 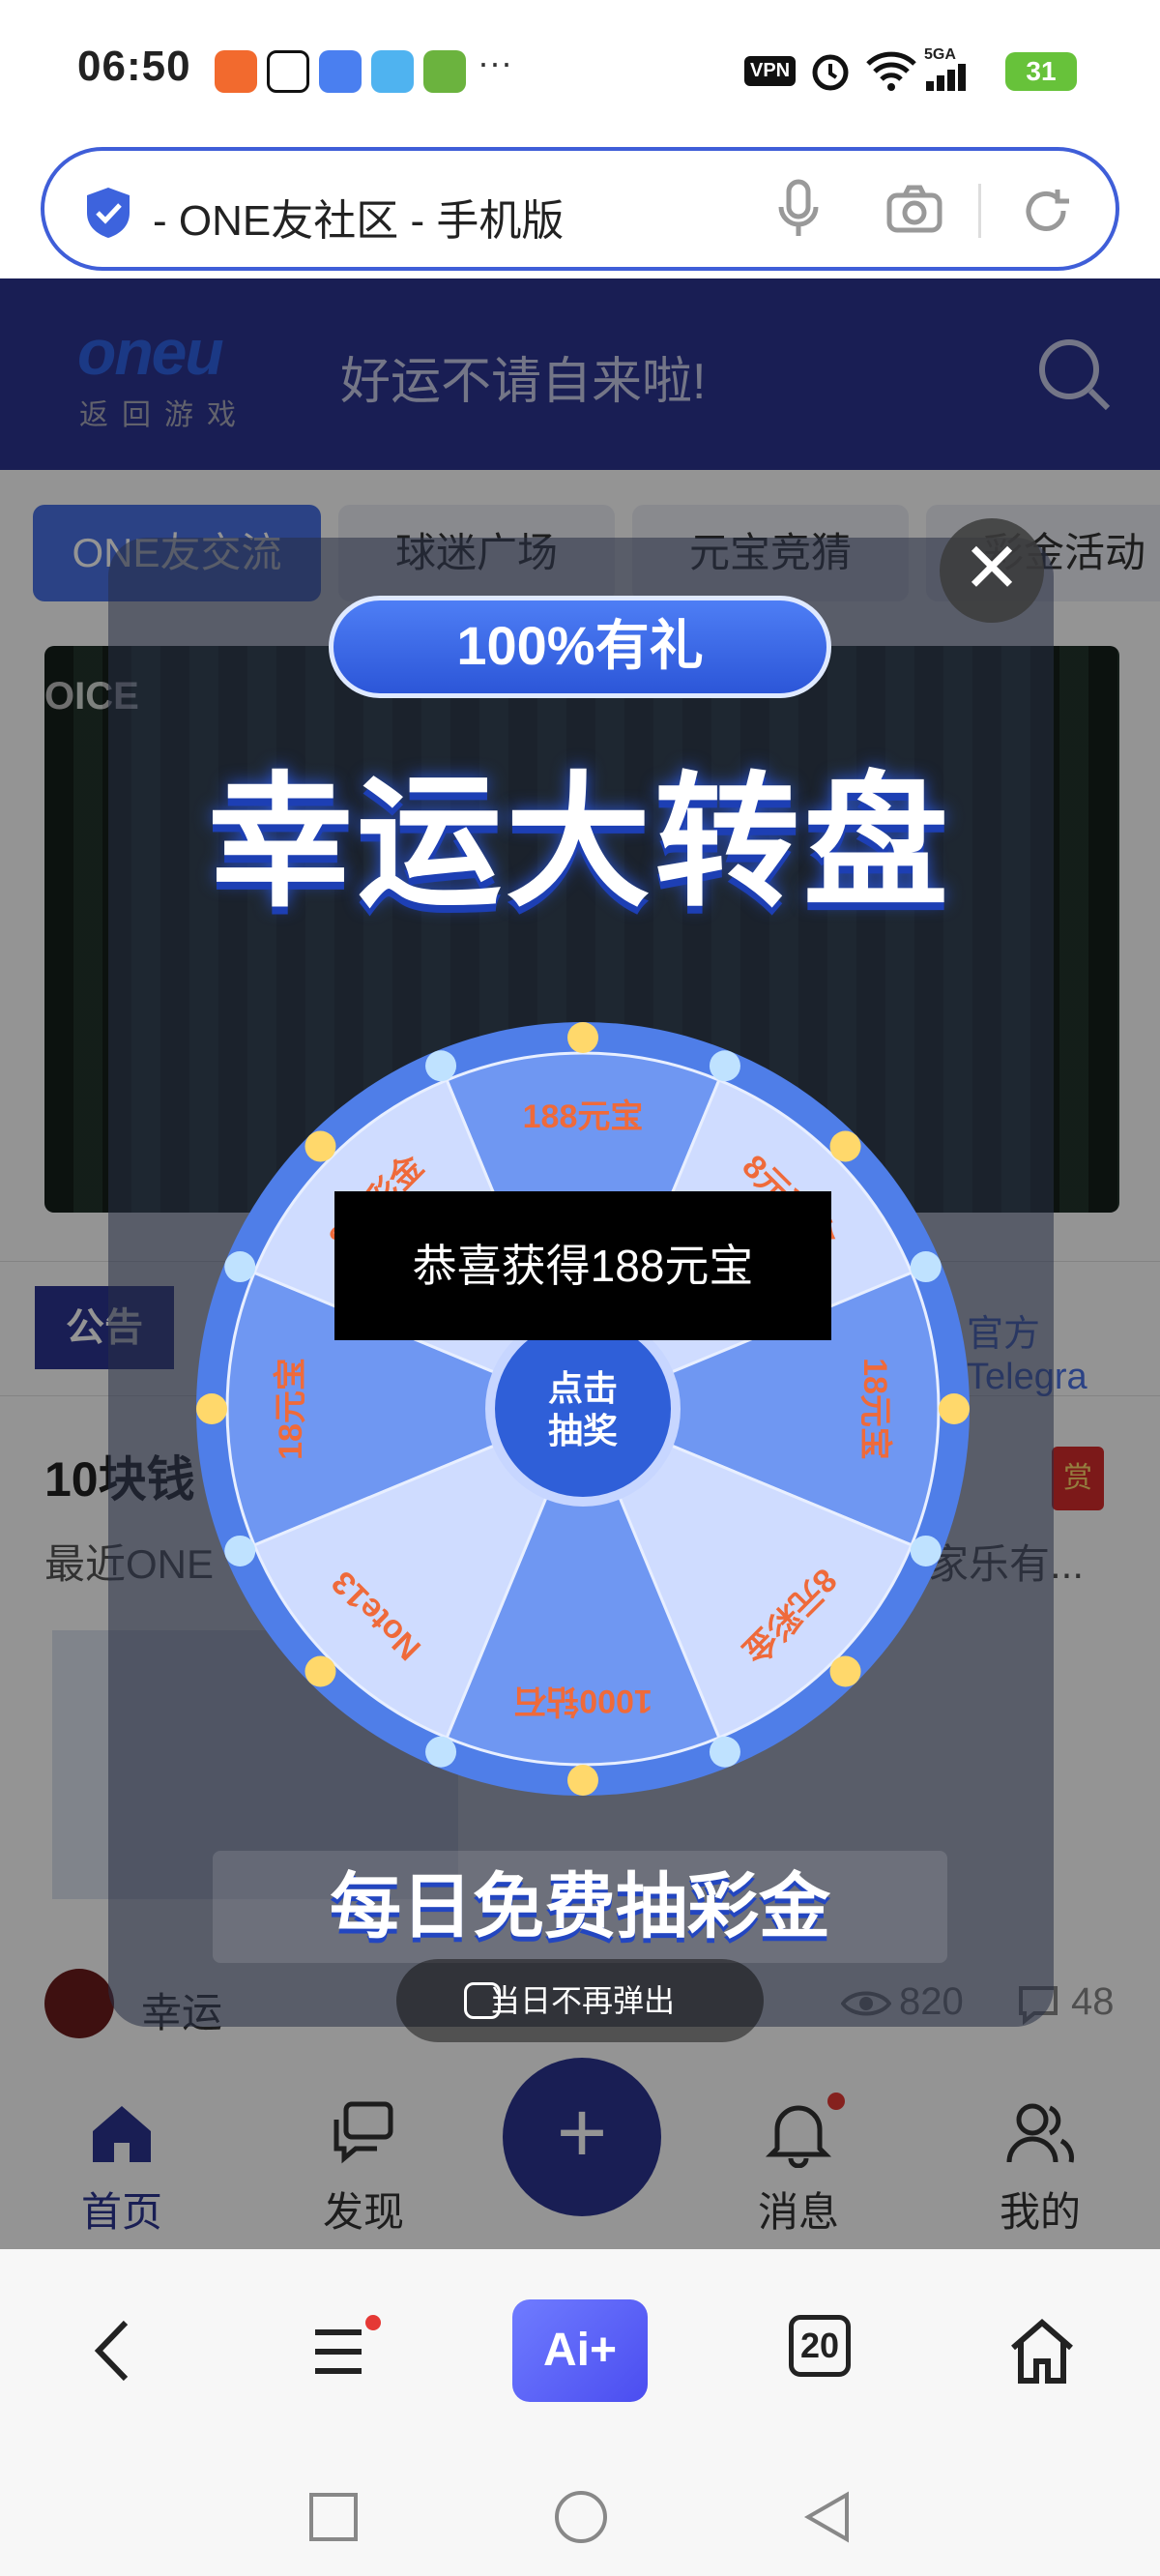 I want to click on vpn-badge: VPN, so click(x=770, y=71).